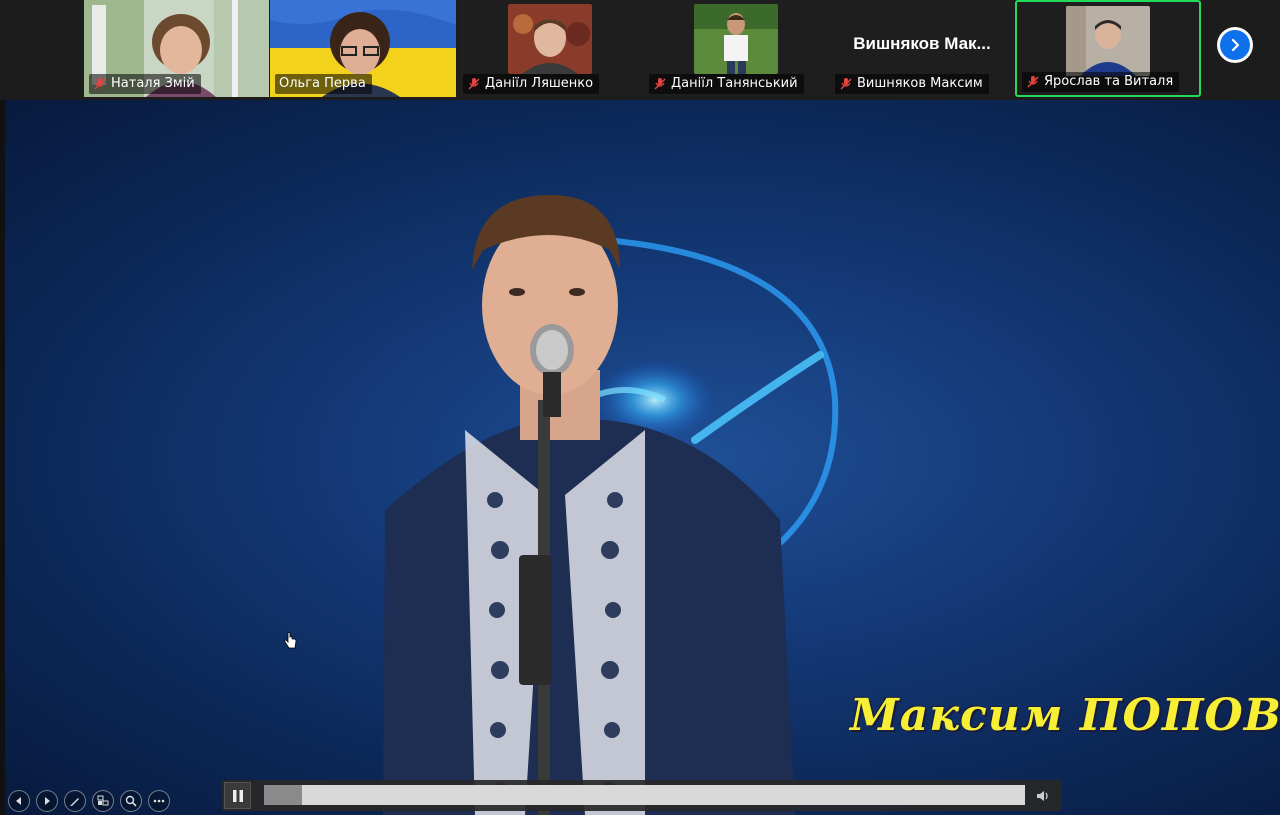  Describe the element at coordinates (283, 795) in the screenshot. I see `media-progress-fill` at that location.